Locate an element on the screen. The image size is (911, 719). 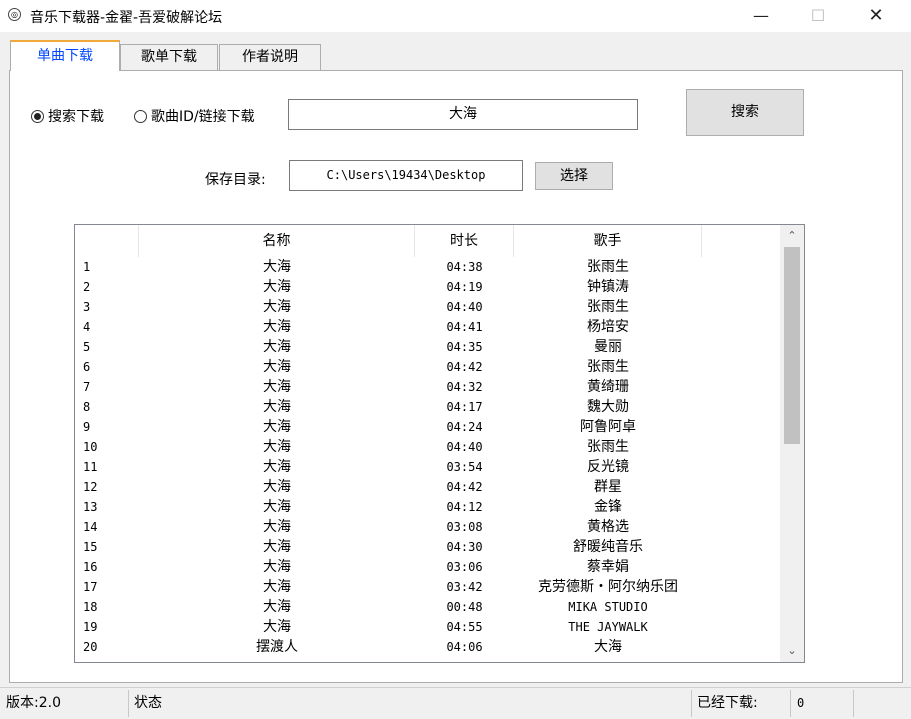
row-duration: 03:54 is located at coordinates (464, 467).